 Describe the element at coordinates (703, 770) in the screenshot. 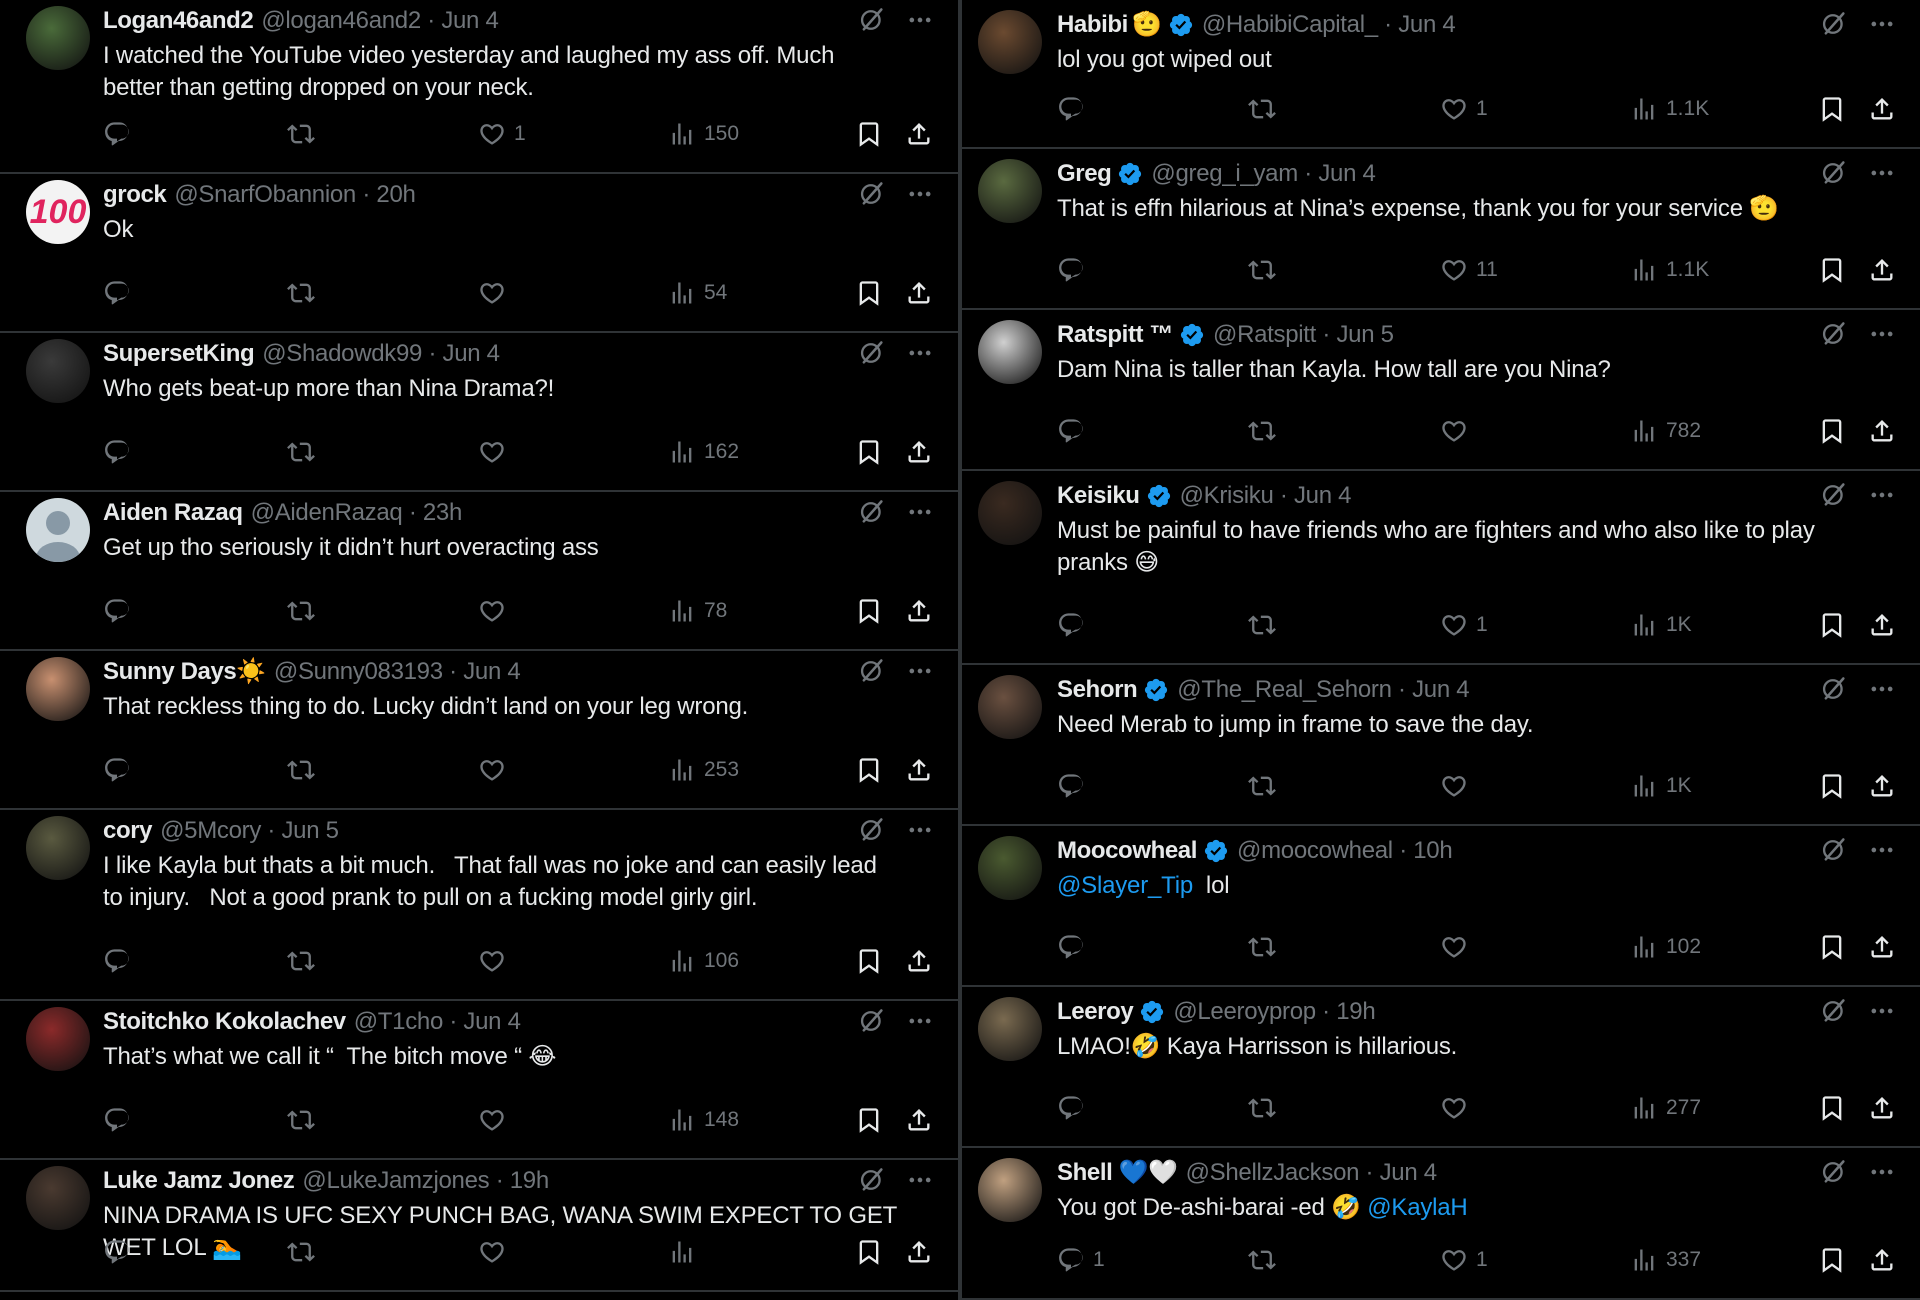

I see `views-button: 253` at that location.